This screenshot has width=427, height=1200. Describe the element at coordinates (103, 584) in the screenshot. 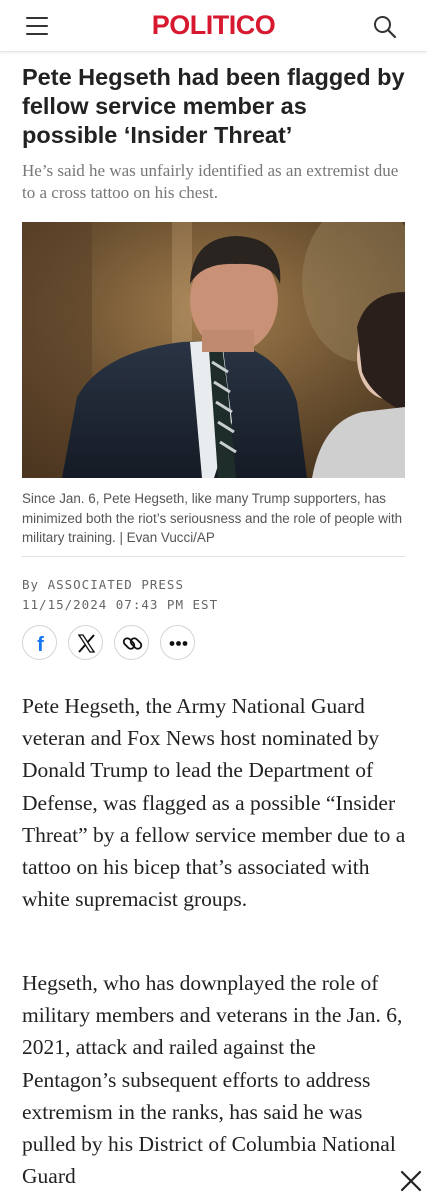

I see `byline: By ASSOCIATED PRESS` at that location.